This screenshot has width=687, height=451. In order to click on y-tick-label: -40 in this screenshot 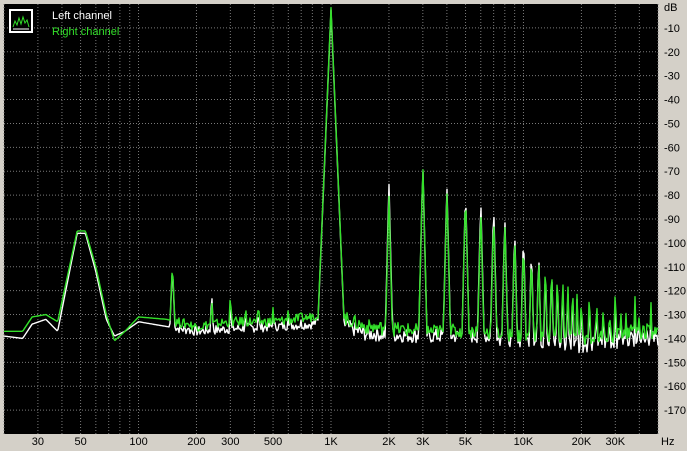, I will do `click(672, 101)`.